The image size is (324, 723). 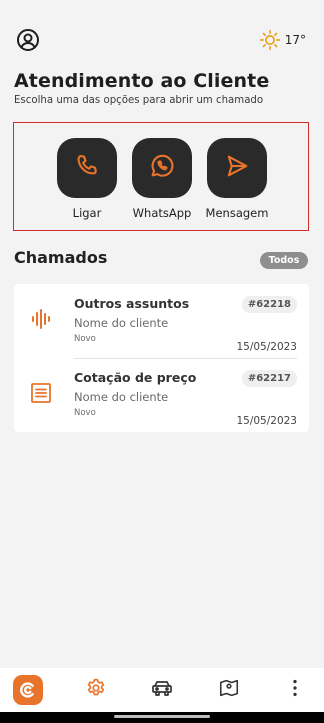 What do you see at coordinates (270, 40) in the screenshot?
I see `sun-icon` at bounding box center [270, 40].